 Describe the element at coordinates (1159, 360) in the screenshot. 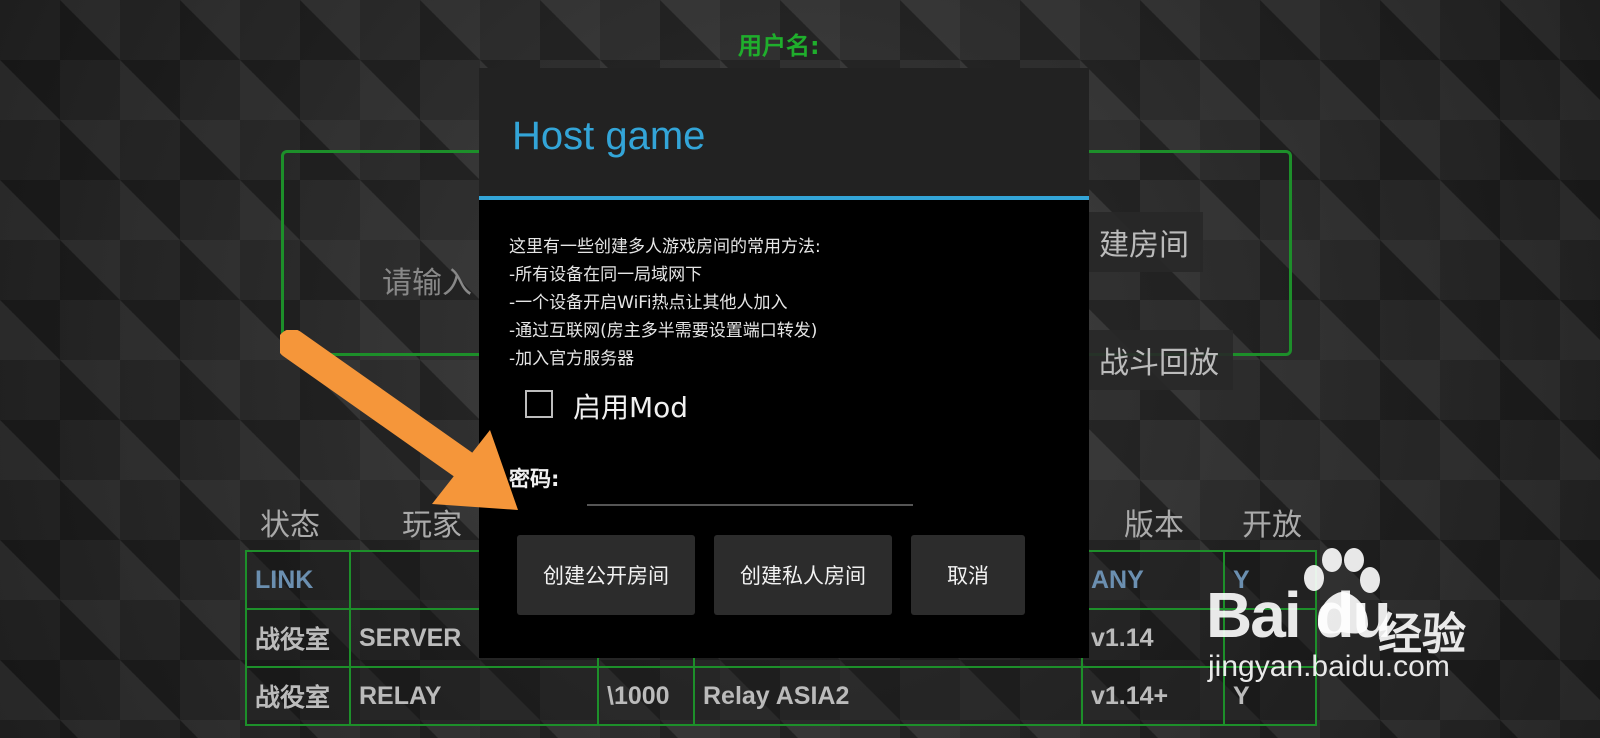

I see `battle-replay-button: 战斗回放` at that location.